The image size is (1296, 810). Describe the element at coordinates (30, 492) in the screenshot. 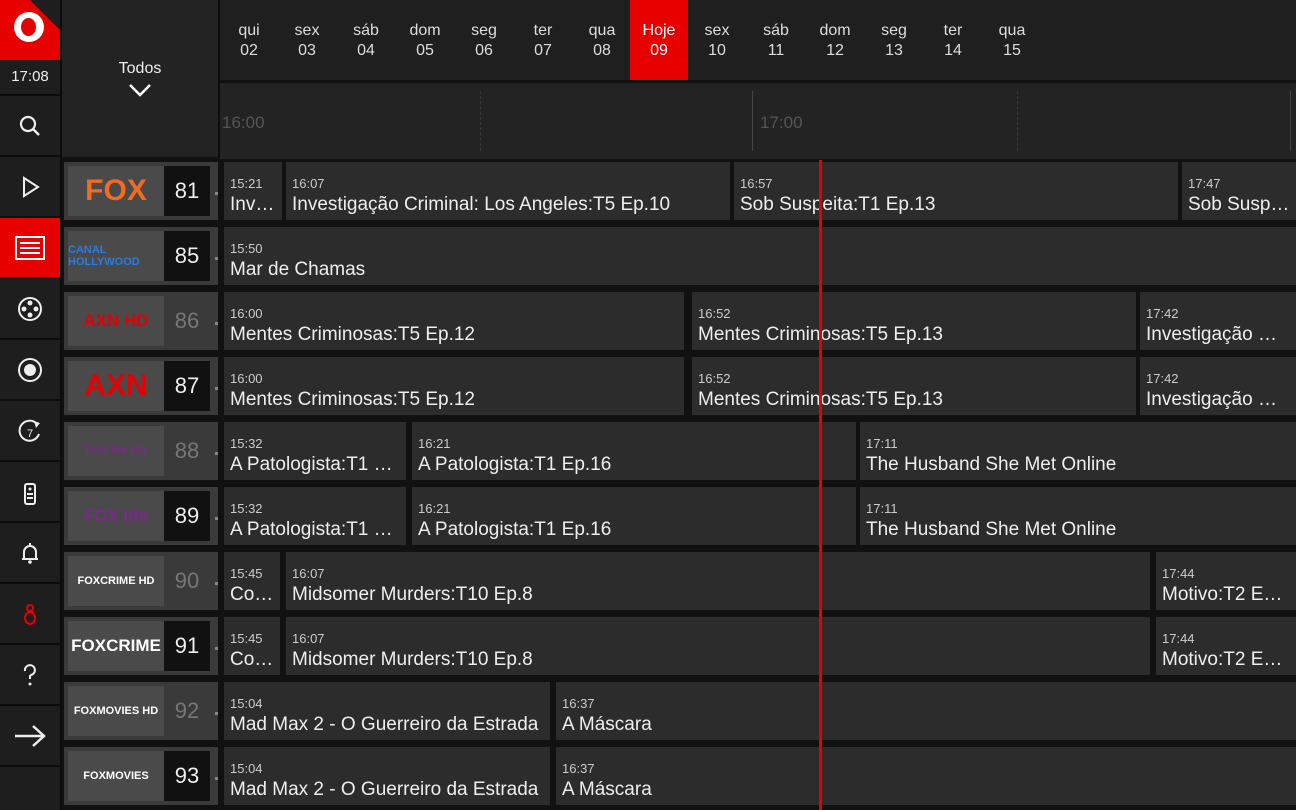

I see `remote-icon` at that location.